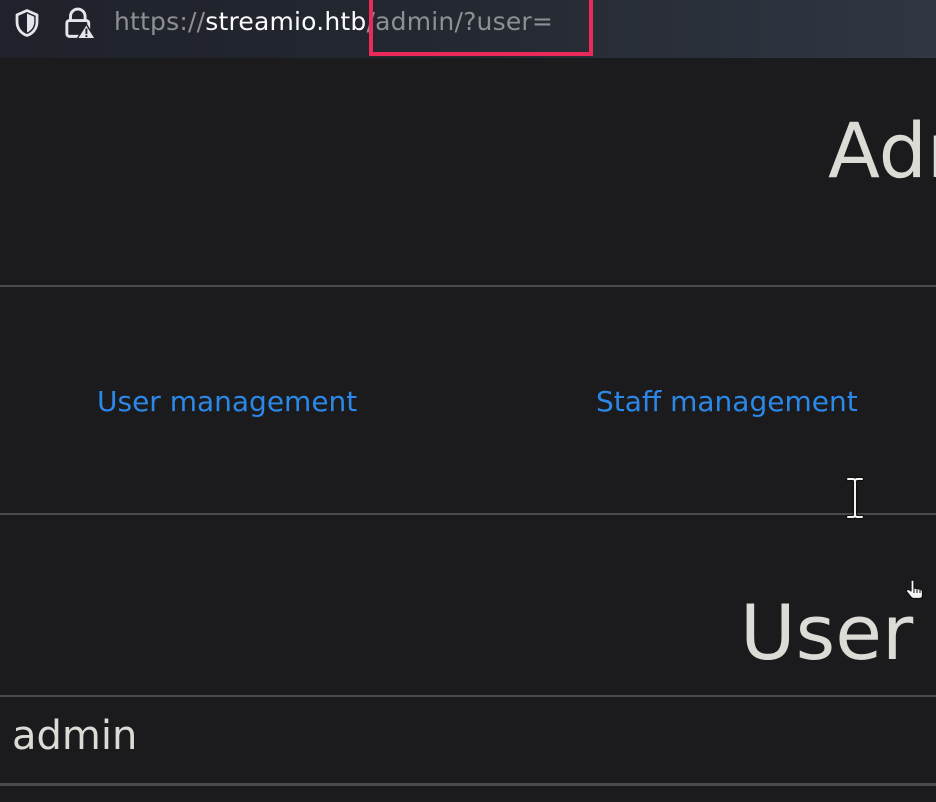  I want to click on nav-user-management-link: User management, so click(227, 402).